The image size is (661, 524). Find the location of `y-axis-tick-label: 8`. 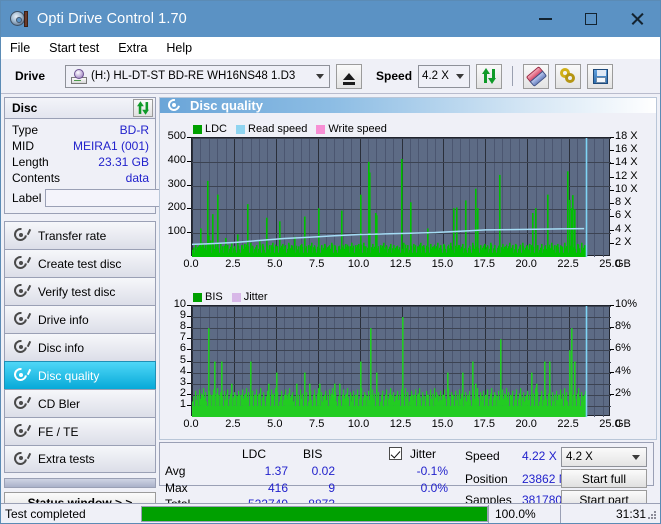

y-axis-tick-label: 8 is located at coordinates (182, 326).